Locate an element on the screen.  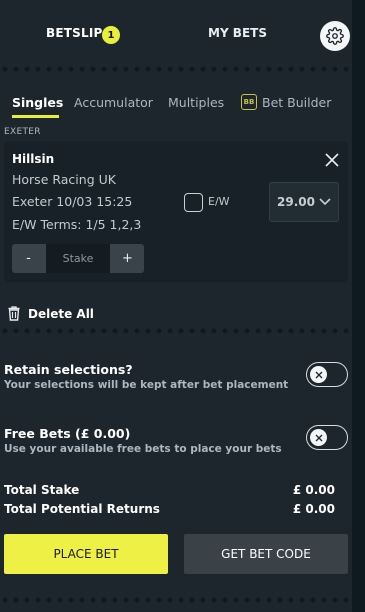
scrollbar is located at coordinates (358, 306).